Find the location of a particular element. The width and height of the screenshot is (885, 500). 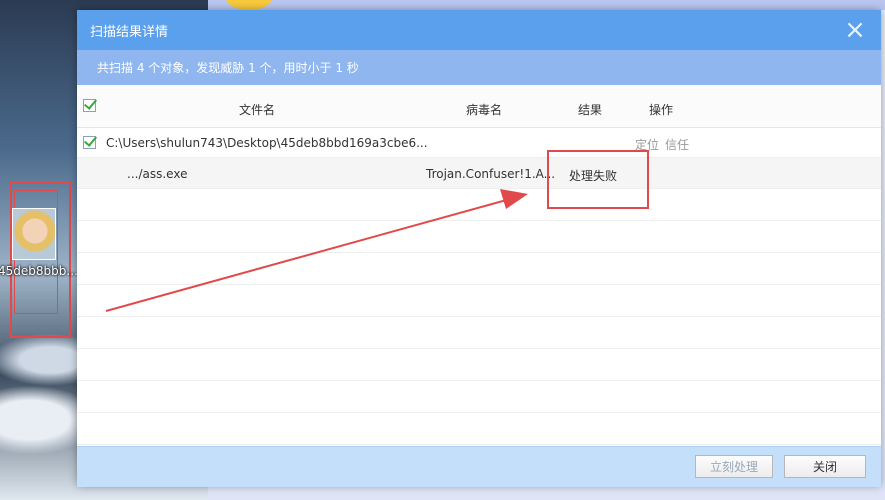

annotation-arrow-shaft is located at coordinates (308, 255).